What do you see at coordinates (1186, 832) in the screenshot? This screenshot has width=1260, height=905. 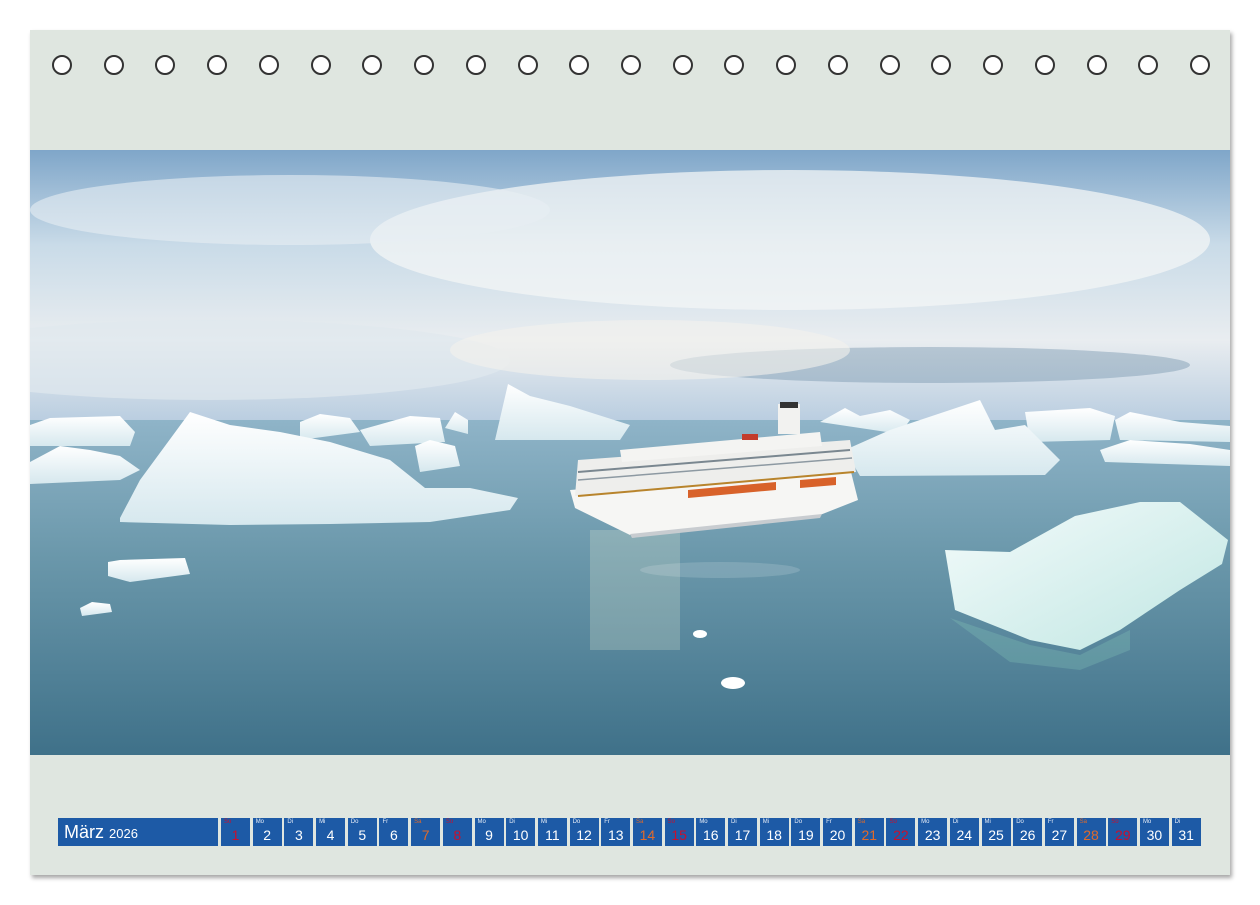 I see `day-cell: Di 31` at bounding box center [1186, 832].